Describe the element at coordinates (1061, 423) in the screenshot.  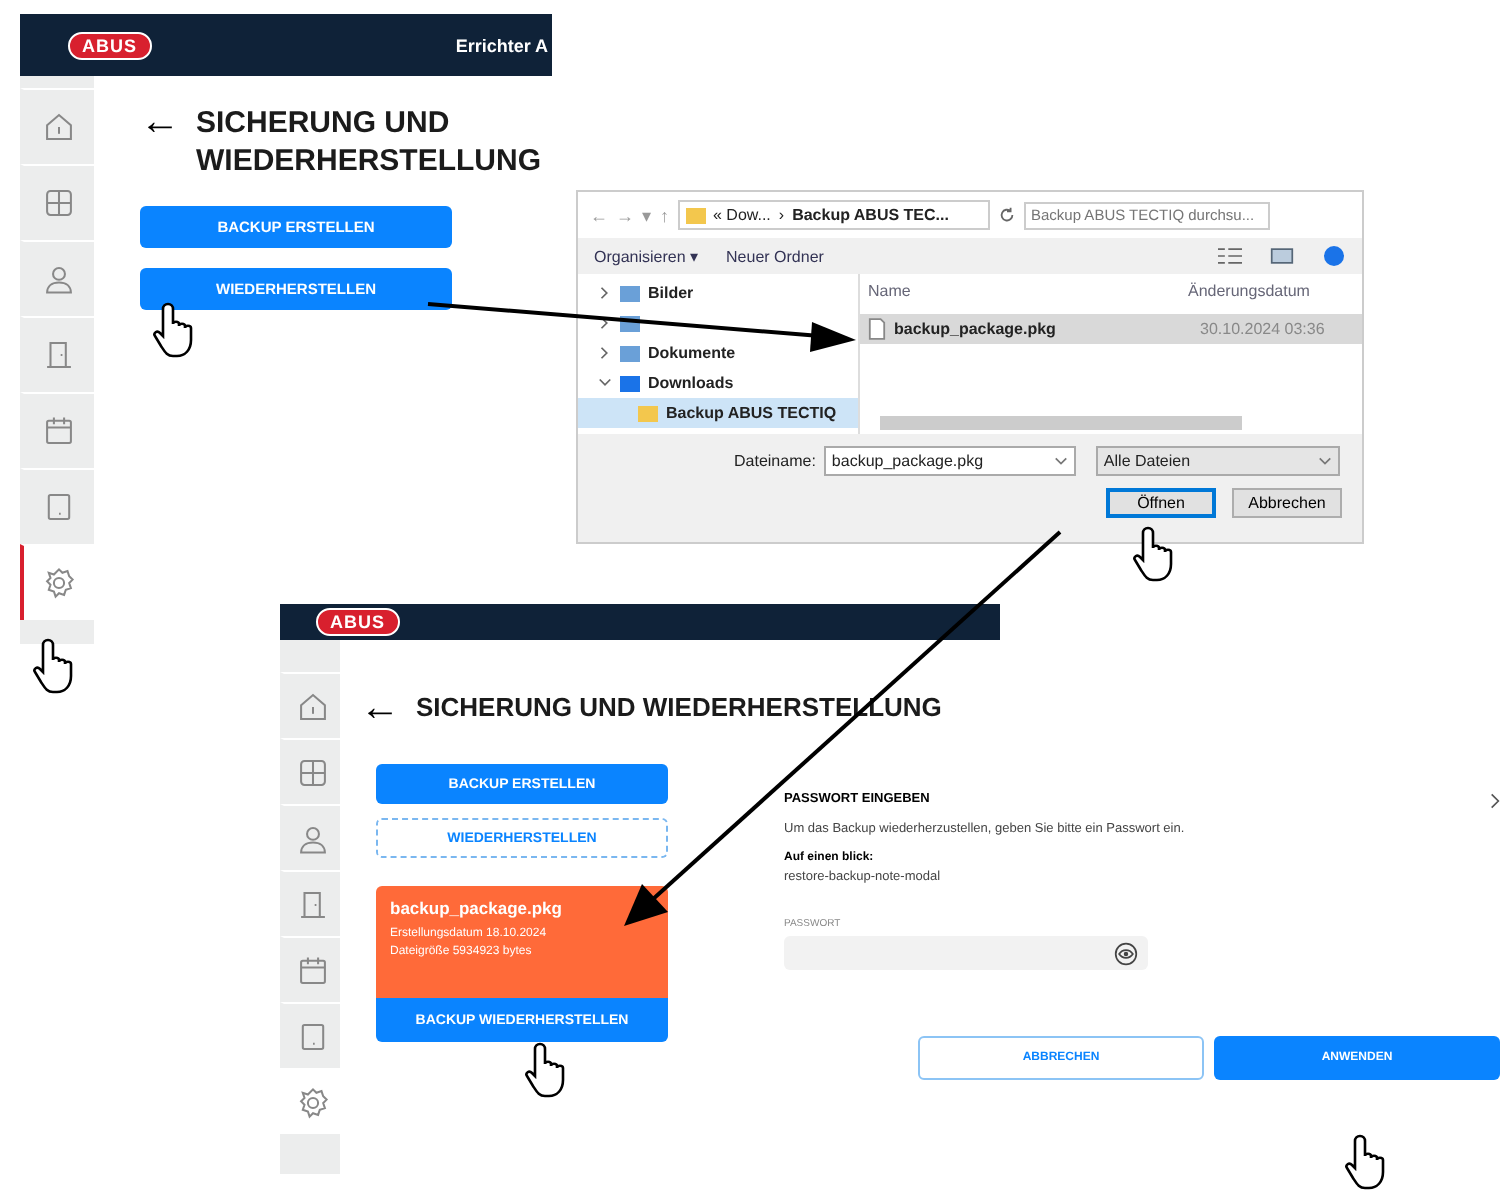
I see `scrollbar` at that location.